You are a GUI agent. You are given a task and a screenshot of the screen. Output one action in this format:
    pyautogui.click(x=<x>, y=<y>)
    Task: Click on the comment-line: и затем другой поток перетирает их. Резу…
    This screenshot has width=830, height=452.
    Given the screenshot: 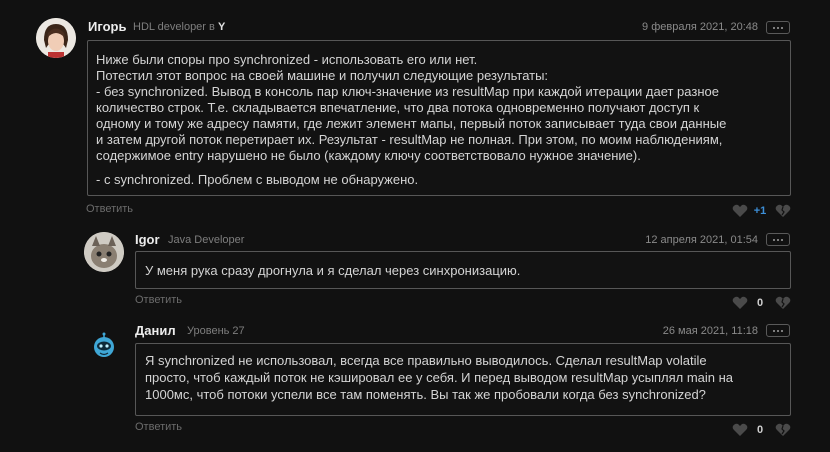 What is the action you would take?
    pyautogui.click(x=409, y=139)
    